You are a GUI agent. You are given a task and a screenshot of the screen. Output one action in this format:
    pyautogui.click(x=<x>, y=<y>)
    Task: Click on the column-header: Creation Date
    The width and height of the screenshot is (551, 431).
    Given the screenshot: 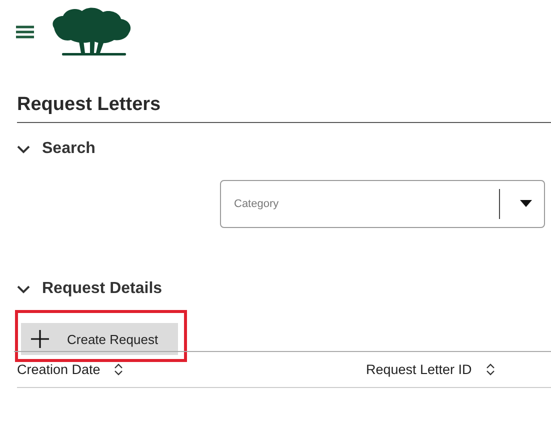 What is the action you would take?
    pyautogui.click(x=58, y=369)
    